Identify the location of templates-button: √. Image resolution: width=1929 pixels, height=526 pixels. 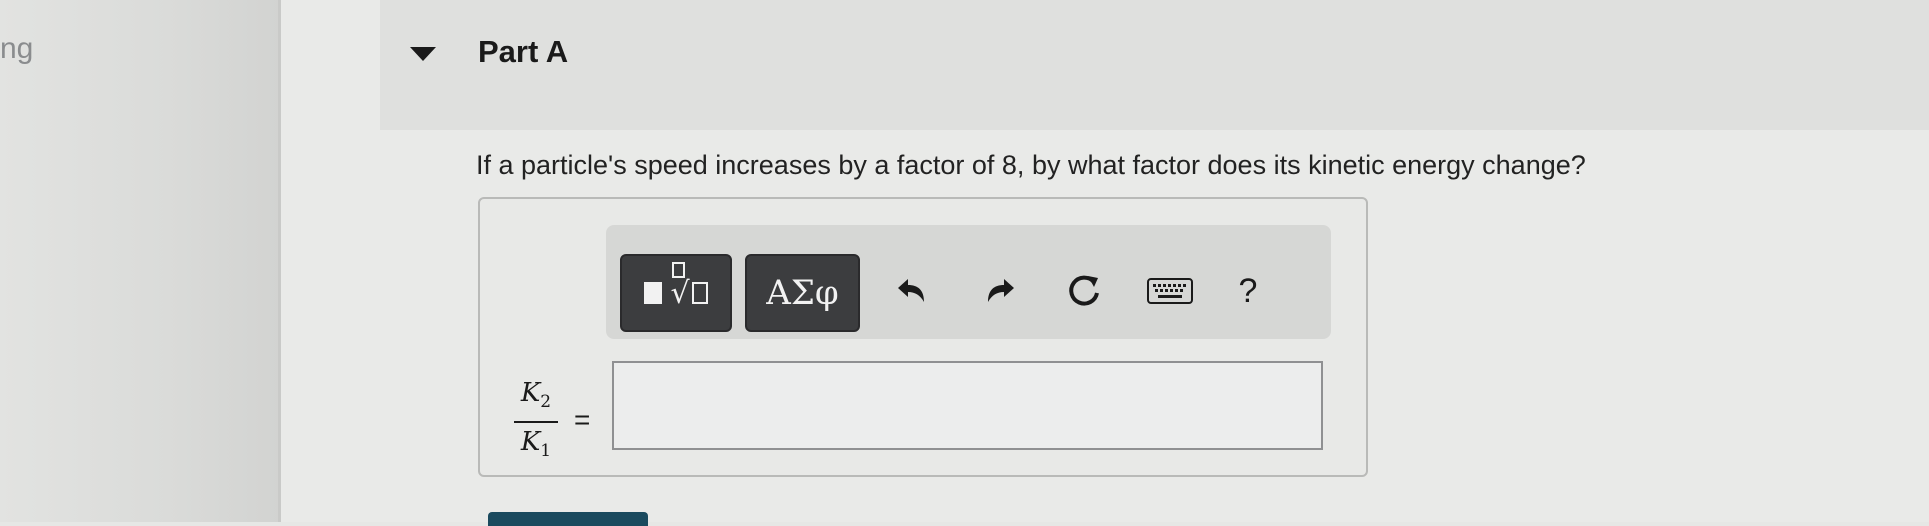
(676, 293).